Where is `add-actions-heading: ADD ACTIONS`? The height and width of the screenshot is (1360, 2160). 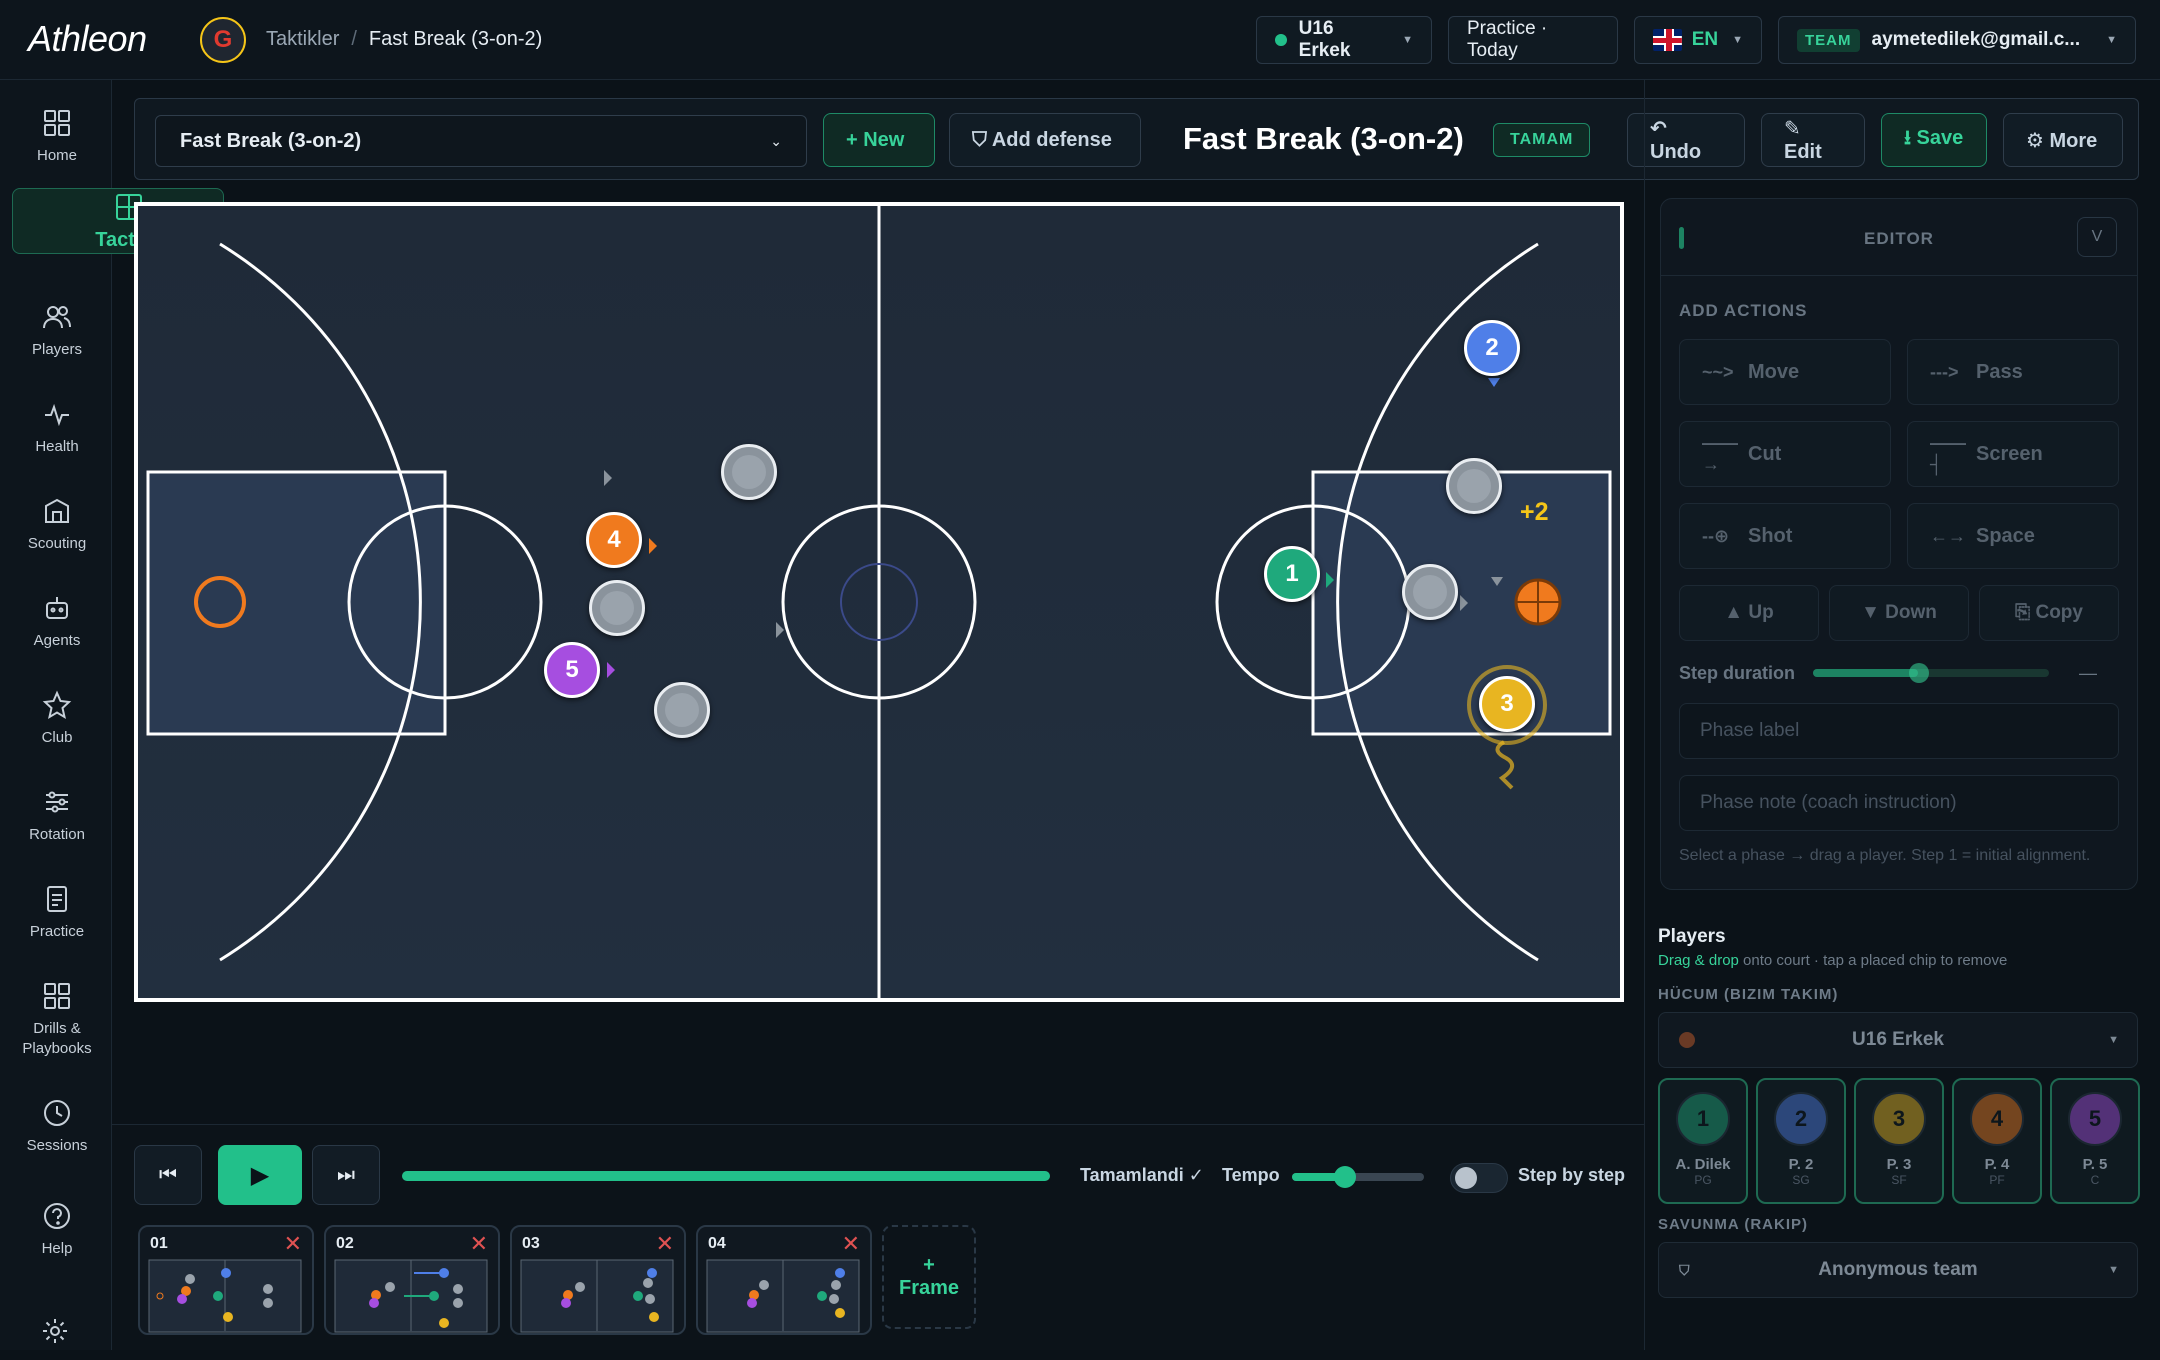 add-actions-heading: ADD ACTIONS is located at coordinates (1743, 310).